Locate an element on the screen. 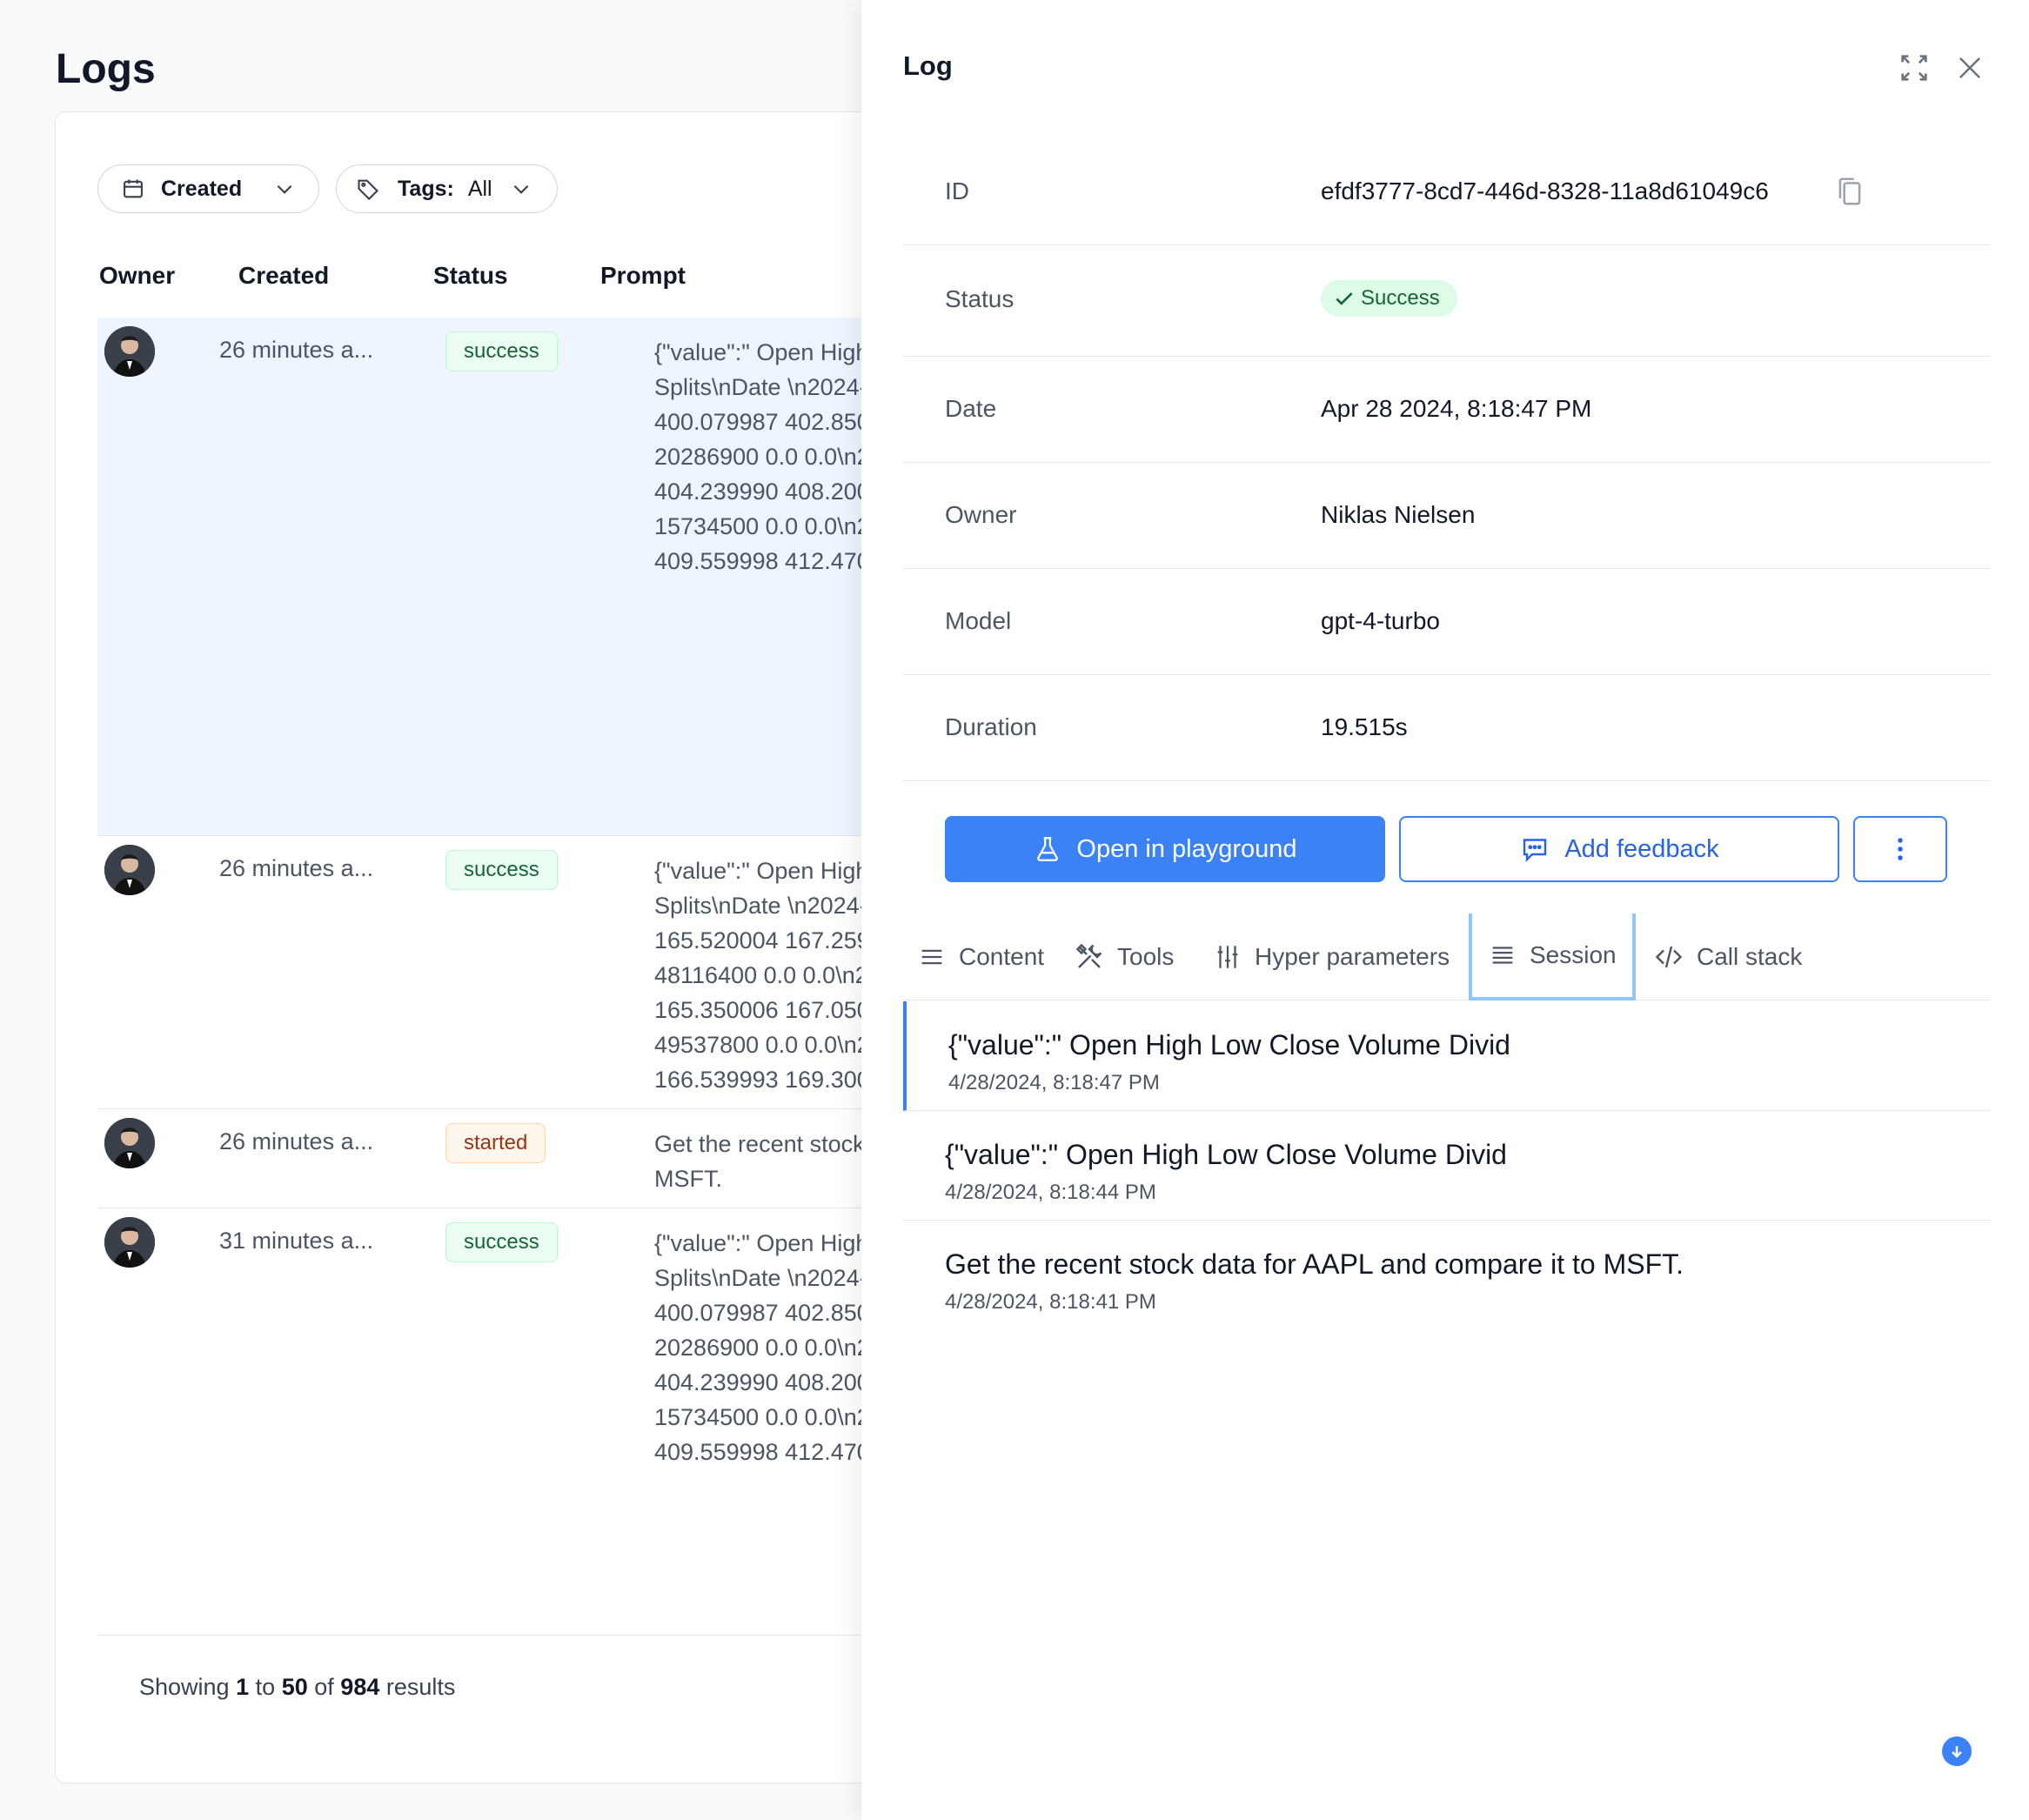 Image resolution: width=2029 pixels, height=1820 pixels. scroll-down-icon is located at coordinates (1957, 1751).